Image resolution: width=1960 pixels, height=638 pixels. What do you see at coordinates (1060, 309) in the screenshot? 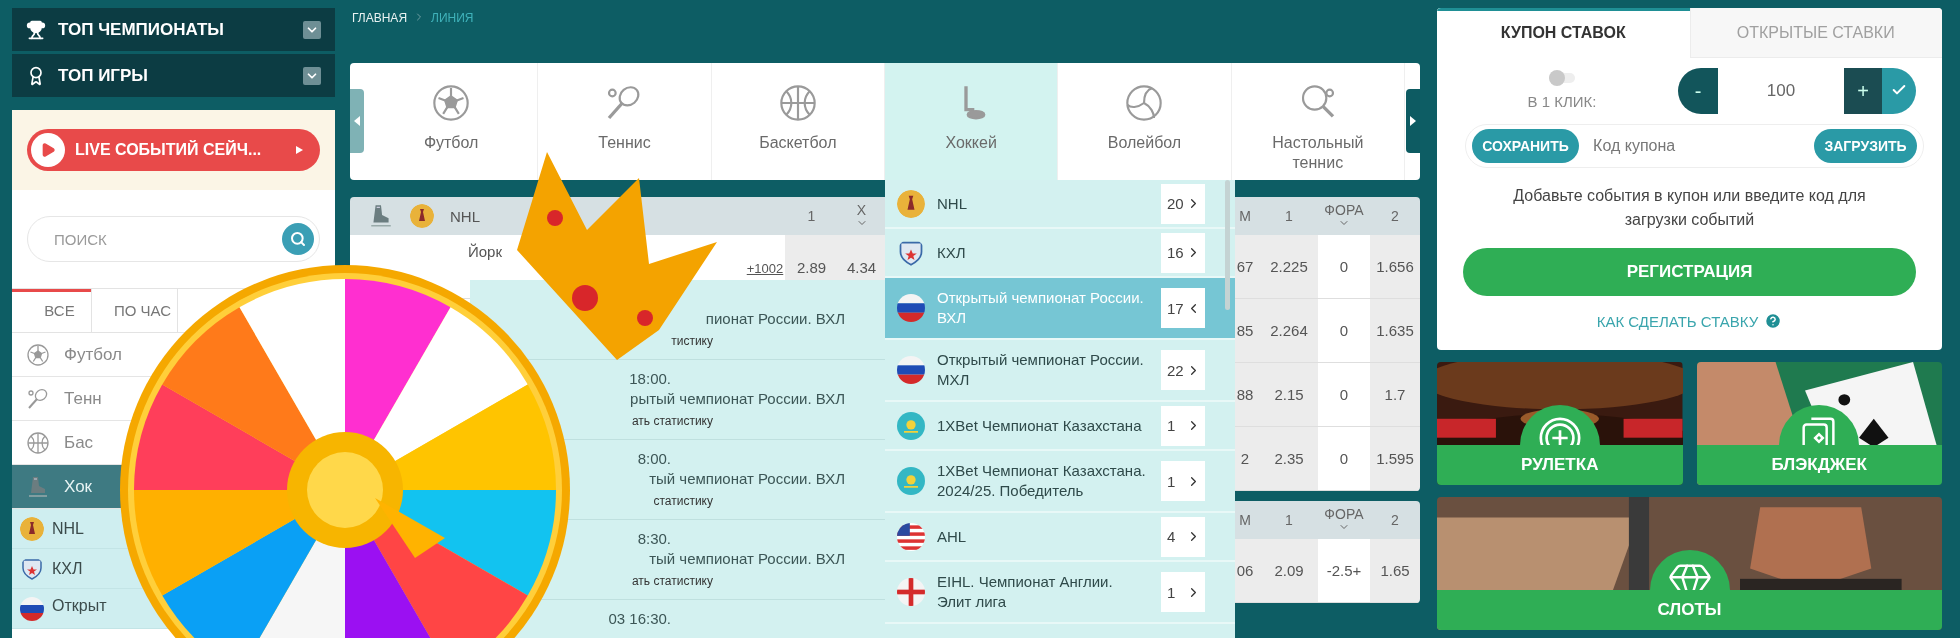
I see `league-item: Открытый чемпионат России. ВХЛ 17` at bounding box center [1060, 309].